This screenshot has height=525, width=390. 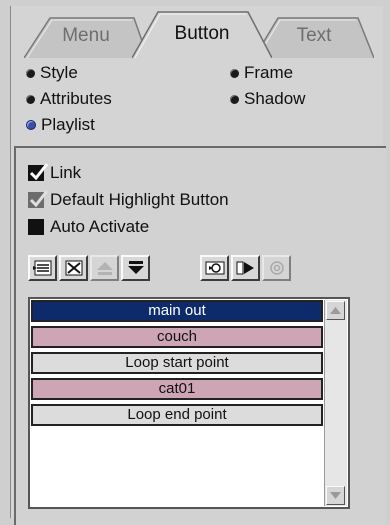 I want to click on option-attributes: Attributes, so click(x=69, y=99).